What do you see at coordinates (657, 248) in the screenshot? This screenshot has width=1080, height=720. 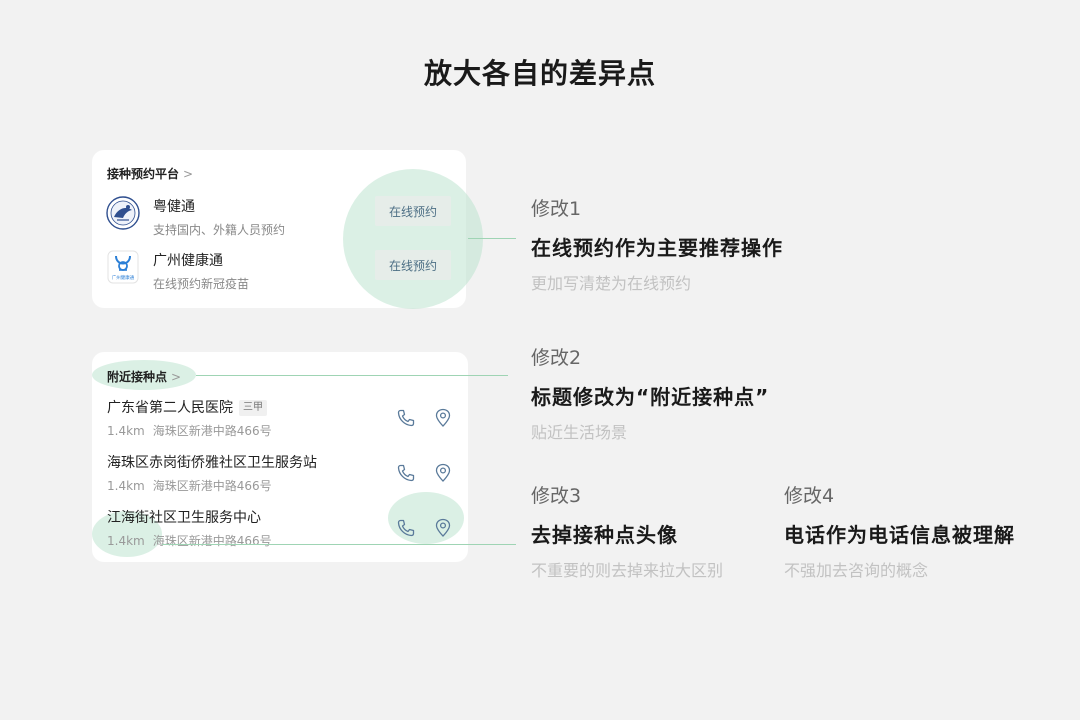 I see `annotation-title: 在线预约作为主要推荐操作` at bounding box center [657, 248].